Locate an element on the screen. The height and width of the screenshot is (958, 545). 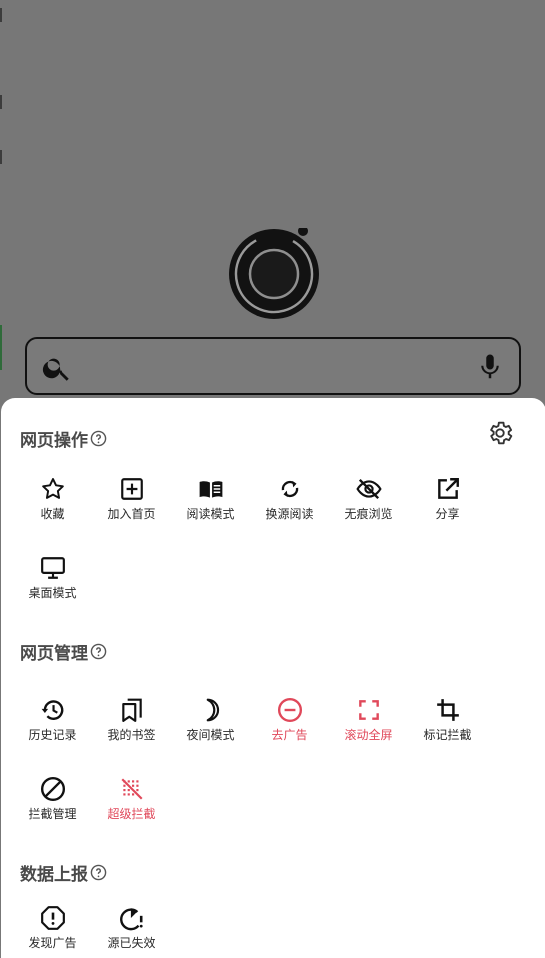
menu-item-night-mode: 夜间模式 is located at coordinates (210, 720).